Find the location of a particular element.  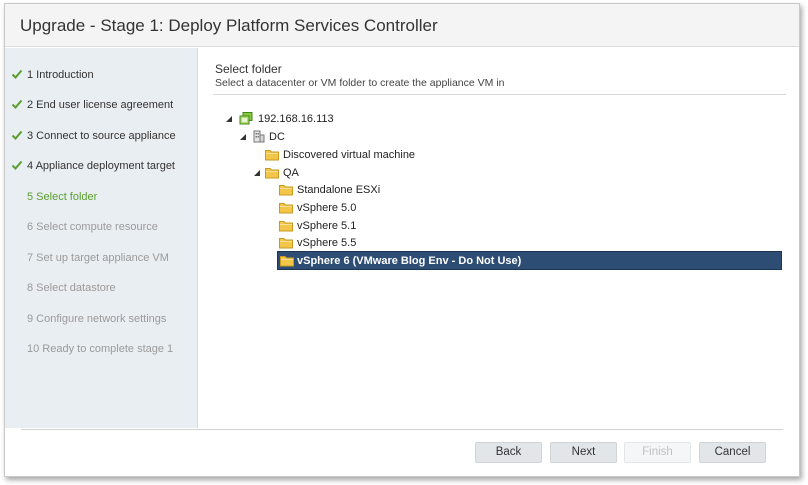

section-title: Select folder is located at coordinates (248, 69).